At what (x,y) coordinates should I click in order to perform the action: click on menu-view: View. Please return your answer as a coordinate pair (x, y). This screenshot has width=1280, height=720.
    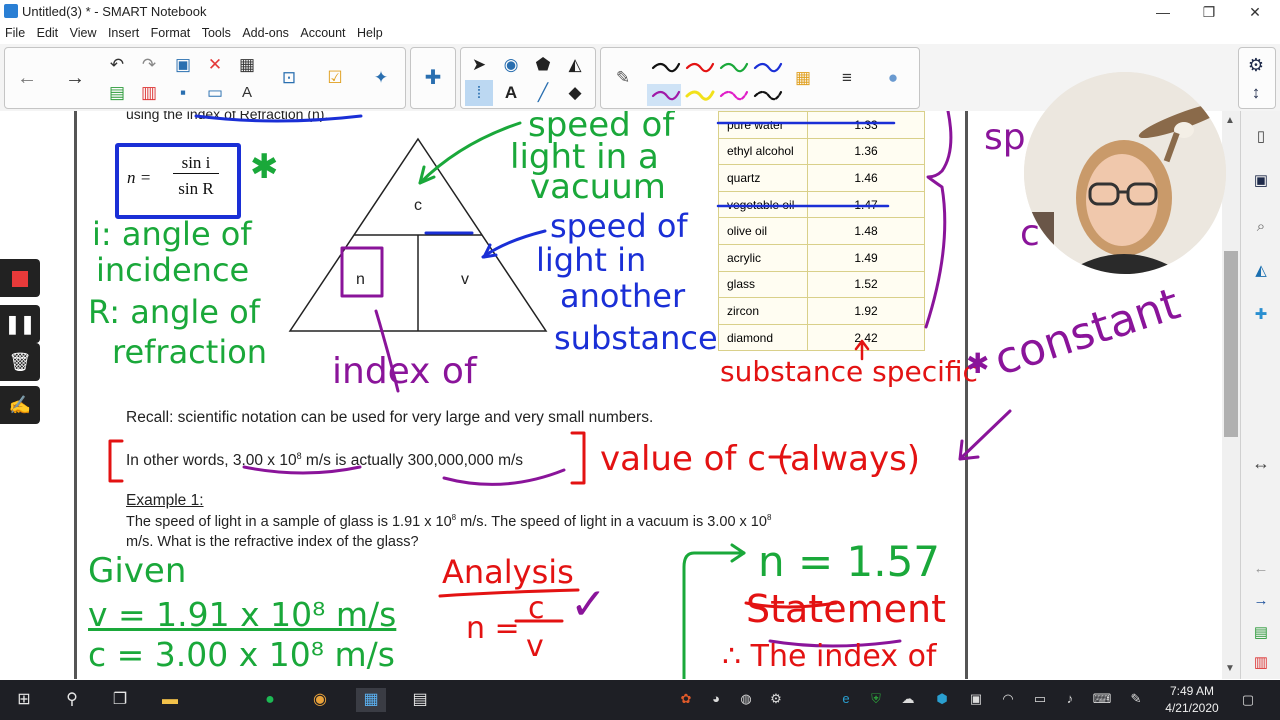
    Looking at the image, I should click on (83, 33).